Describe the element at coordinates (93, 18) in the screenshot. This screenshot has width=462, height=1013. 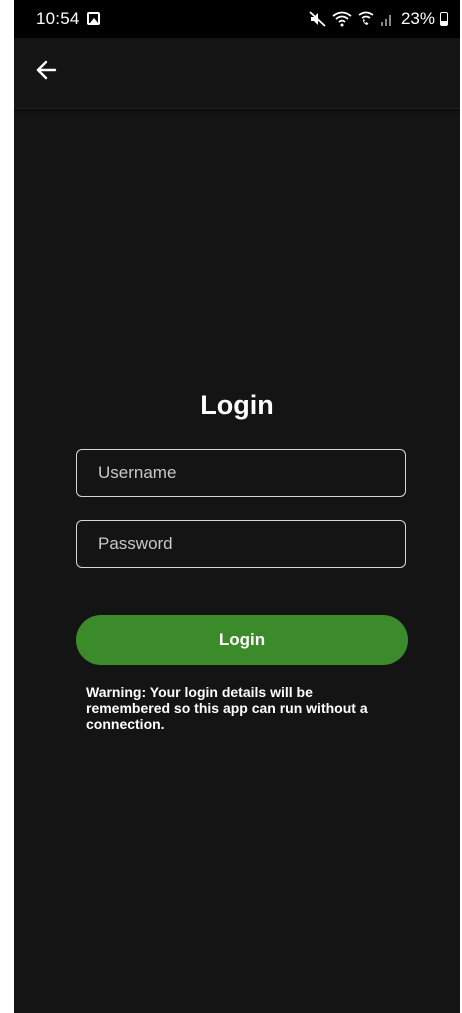
I see `gallery-icon` at that location.